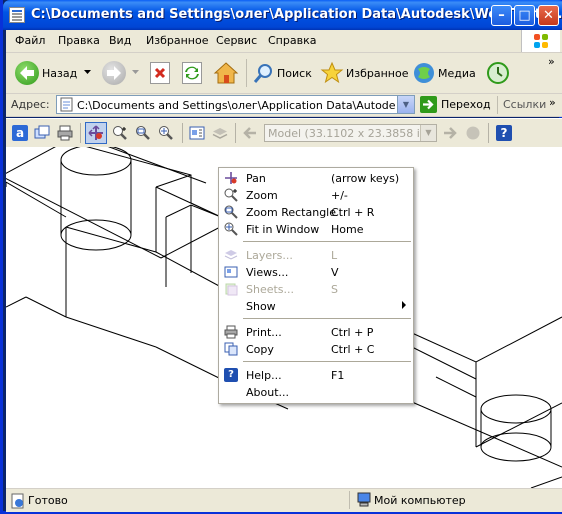 Image resolution: width=562 pixels, height=514 pixels. I want to click on go-button, so click(428, 104).